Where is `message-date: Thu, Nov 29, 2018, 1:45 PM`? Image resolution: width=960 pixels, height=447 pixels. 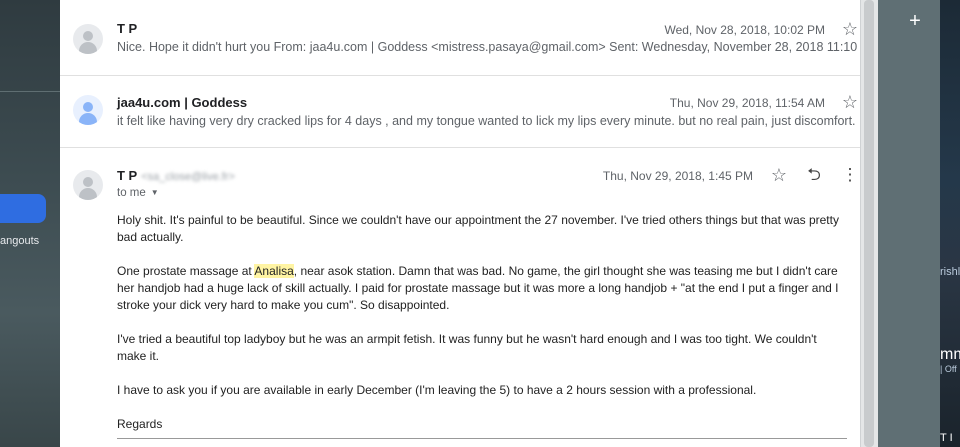 message-date: Thu, Nov 29, 2018, 1:45 PM is located at coordinates (677, 176).